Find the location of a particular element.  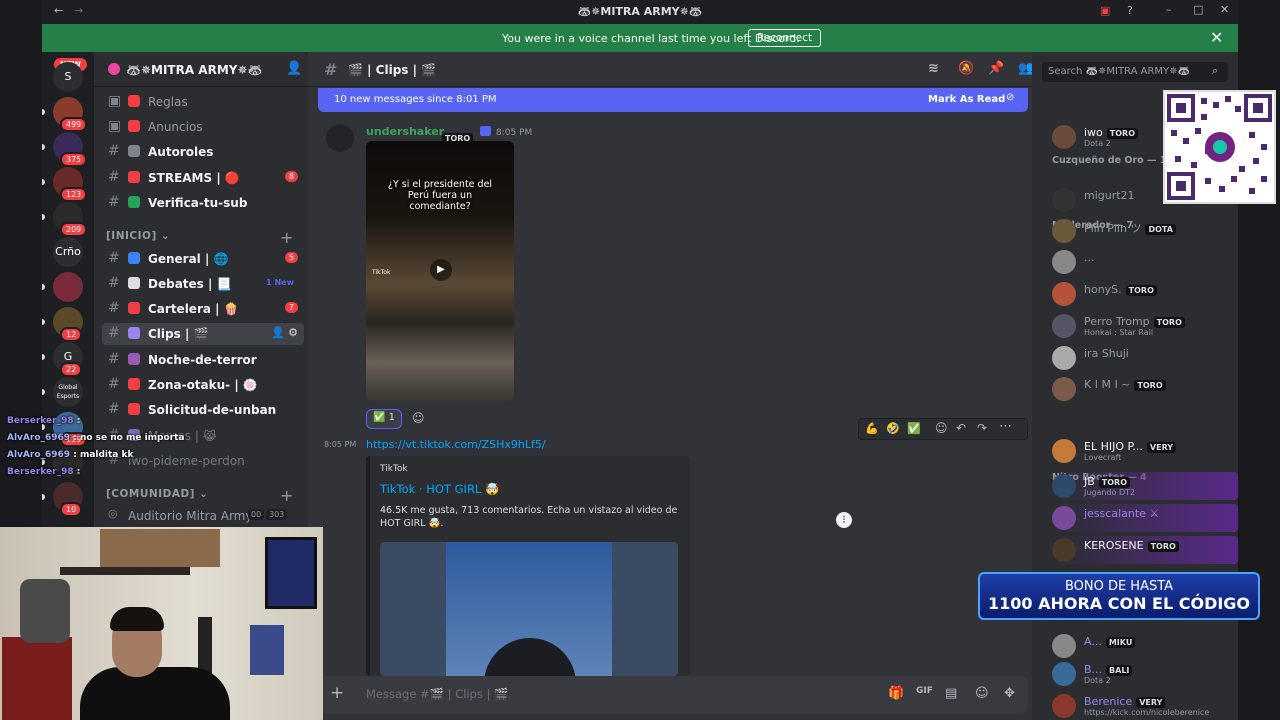

member-name: JB TORO is located at coordinates (1107, 481).